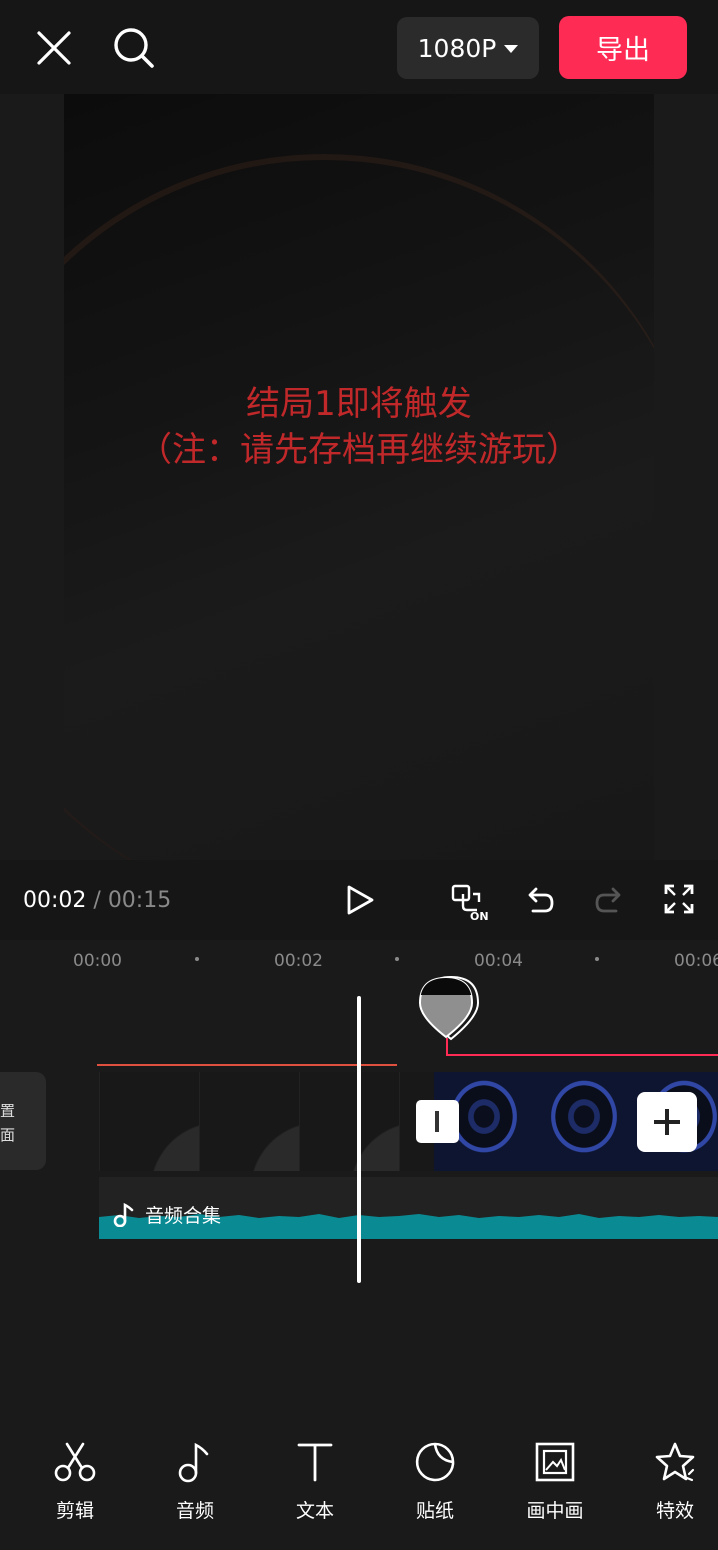 The width and height of the screenshot is (718, 1550). What do you see at coordinates (55, 900) in the screenshot?
I see `current-time: 00:02` at bounding box center [55, 900].